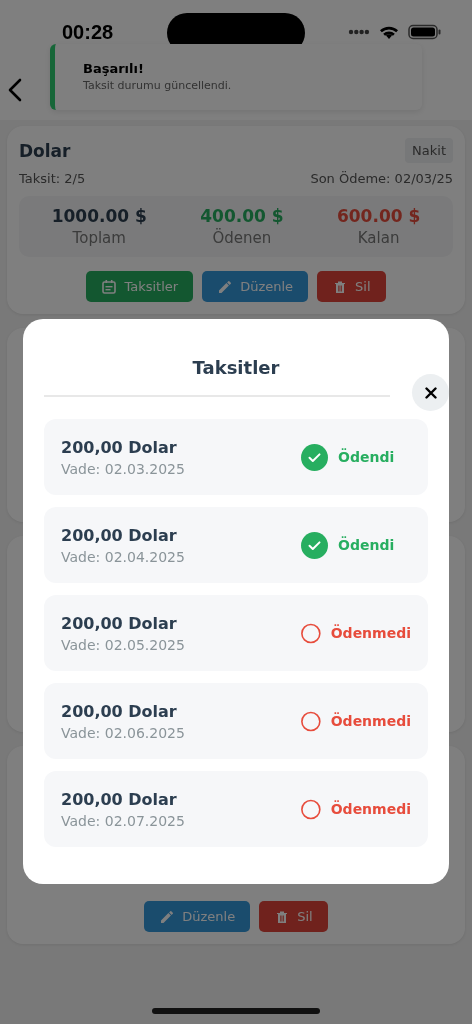 This screenshot has width=472, height=1024. I want to click on toast-title: Başarılı!, so click(114, 68).